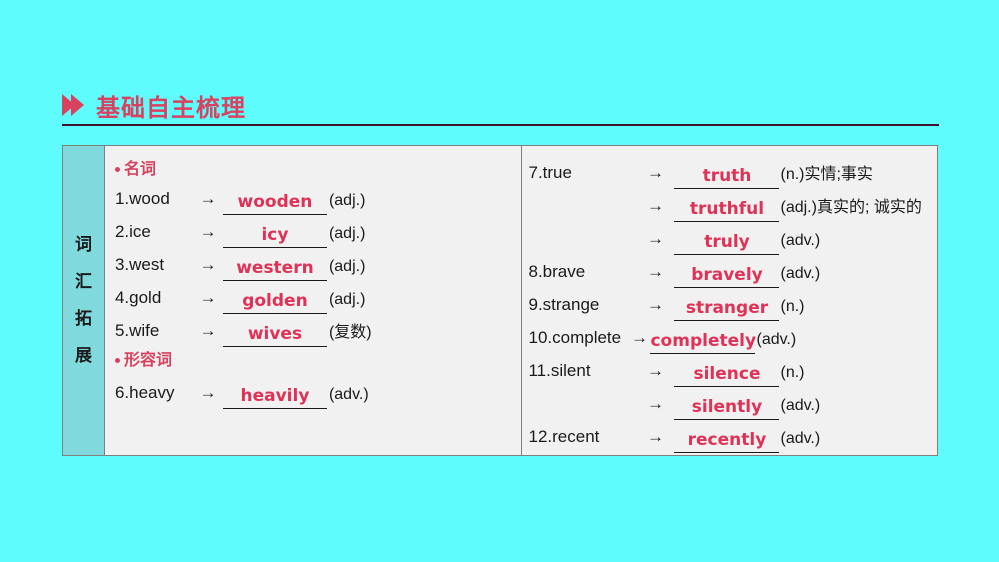  I want to click on term-label: 11.silent, so click(559, 370).